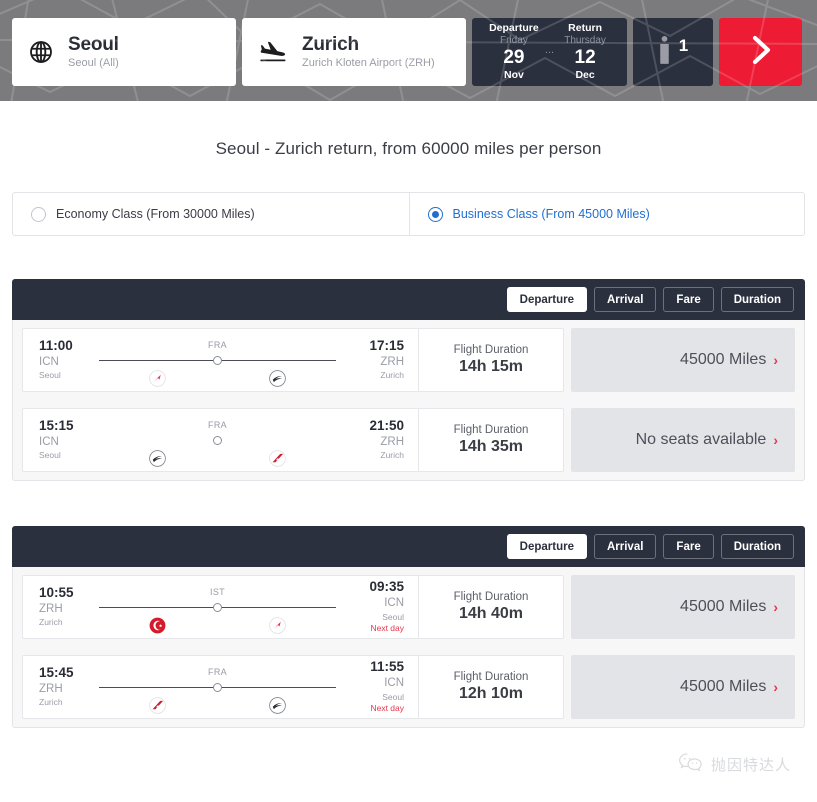 The height and width of the screenshot is (802, 817). Describe the element at coordinates (51, 622) in the screenshot. I see `depart-city: Zurich` at that location.